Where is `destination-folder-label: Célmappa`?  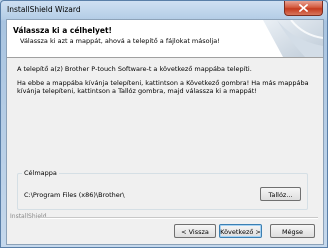
destination-folder-label: Célmappa is located at coordinates (40, 173).